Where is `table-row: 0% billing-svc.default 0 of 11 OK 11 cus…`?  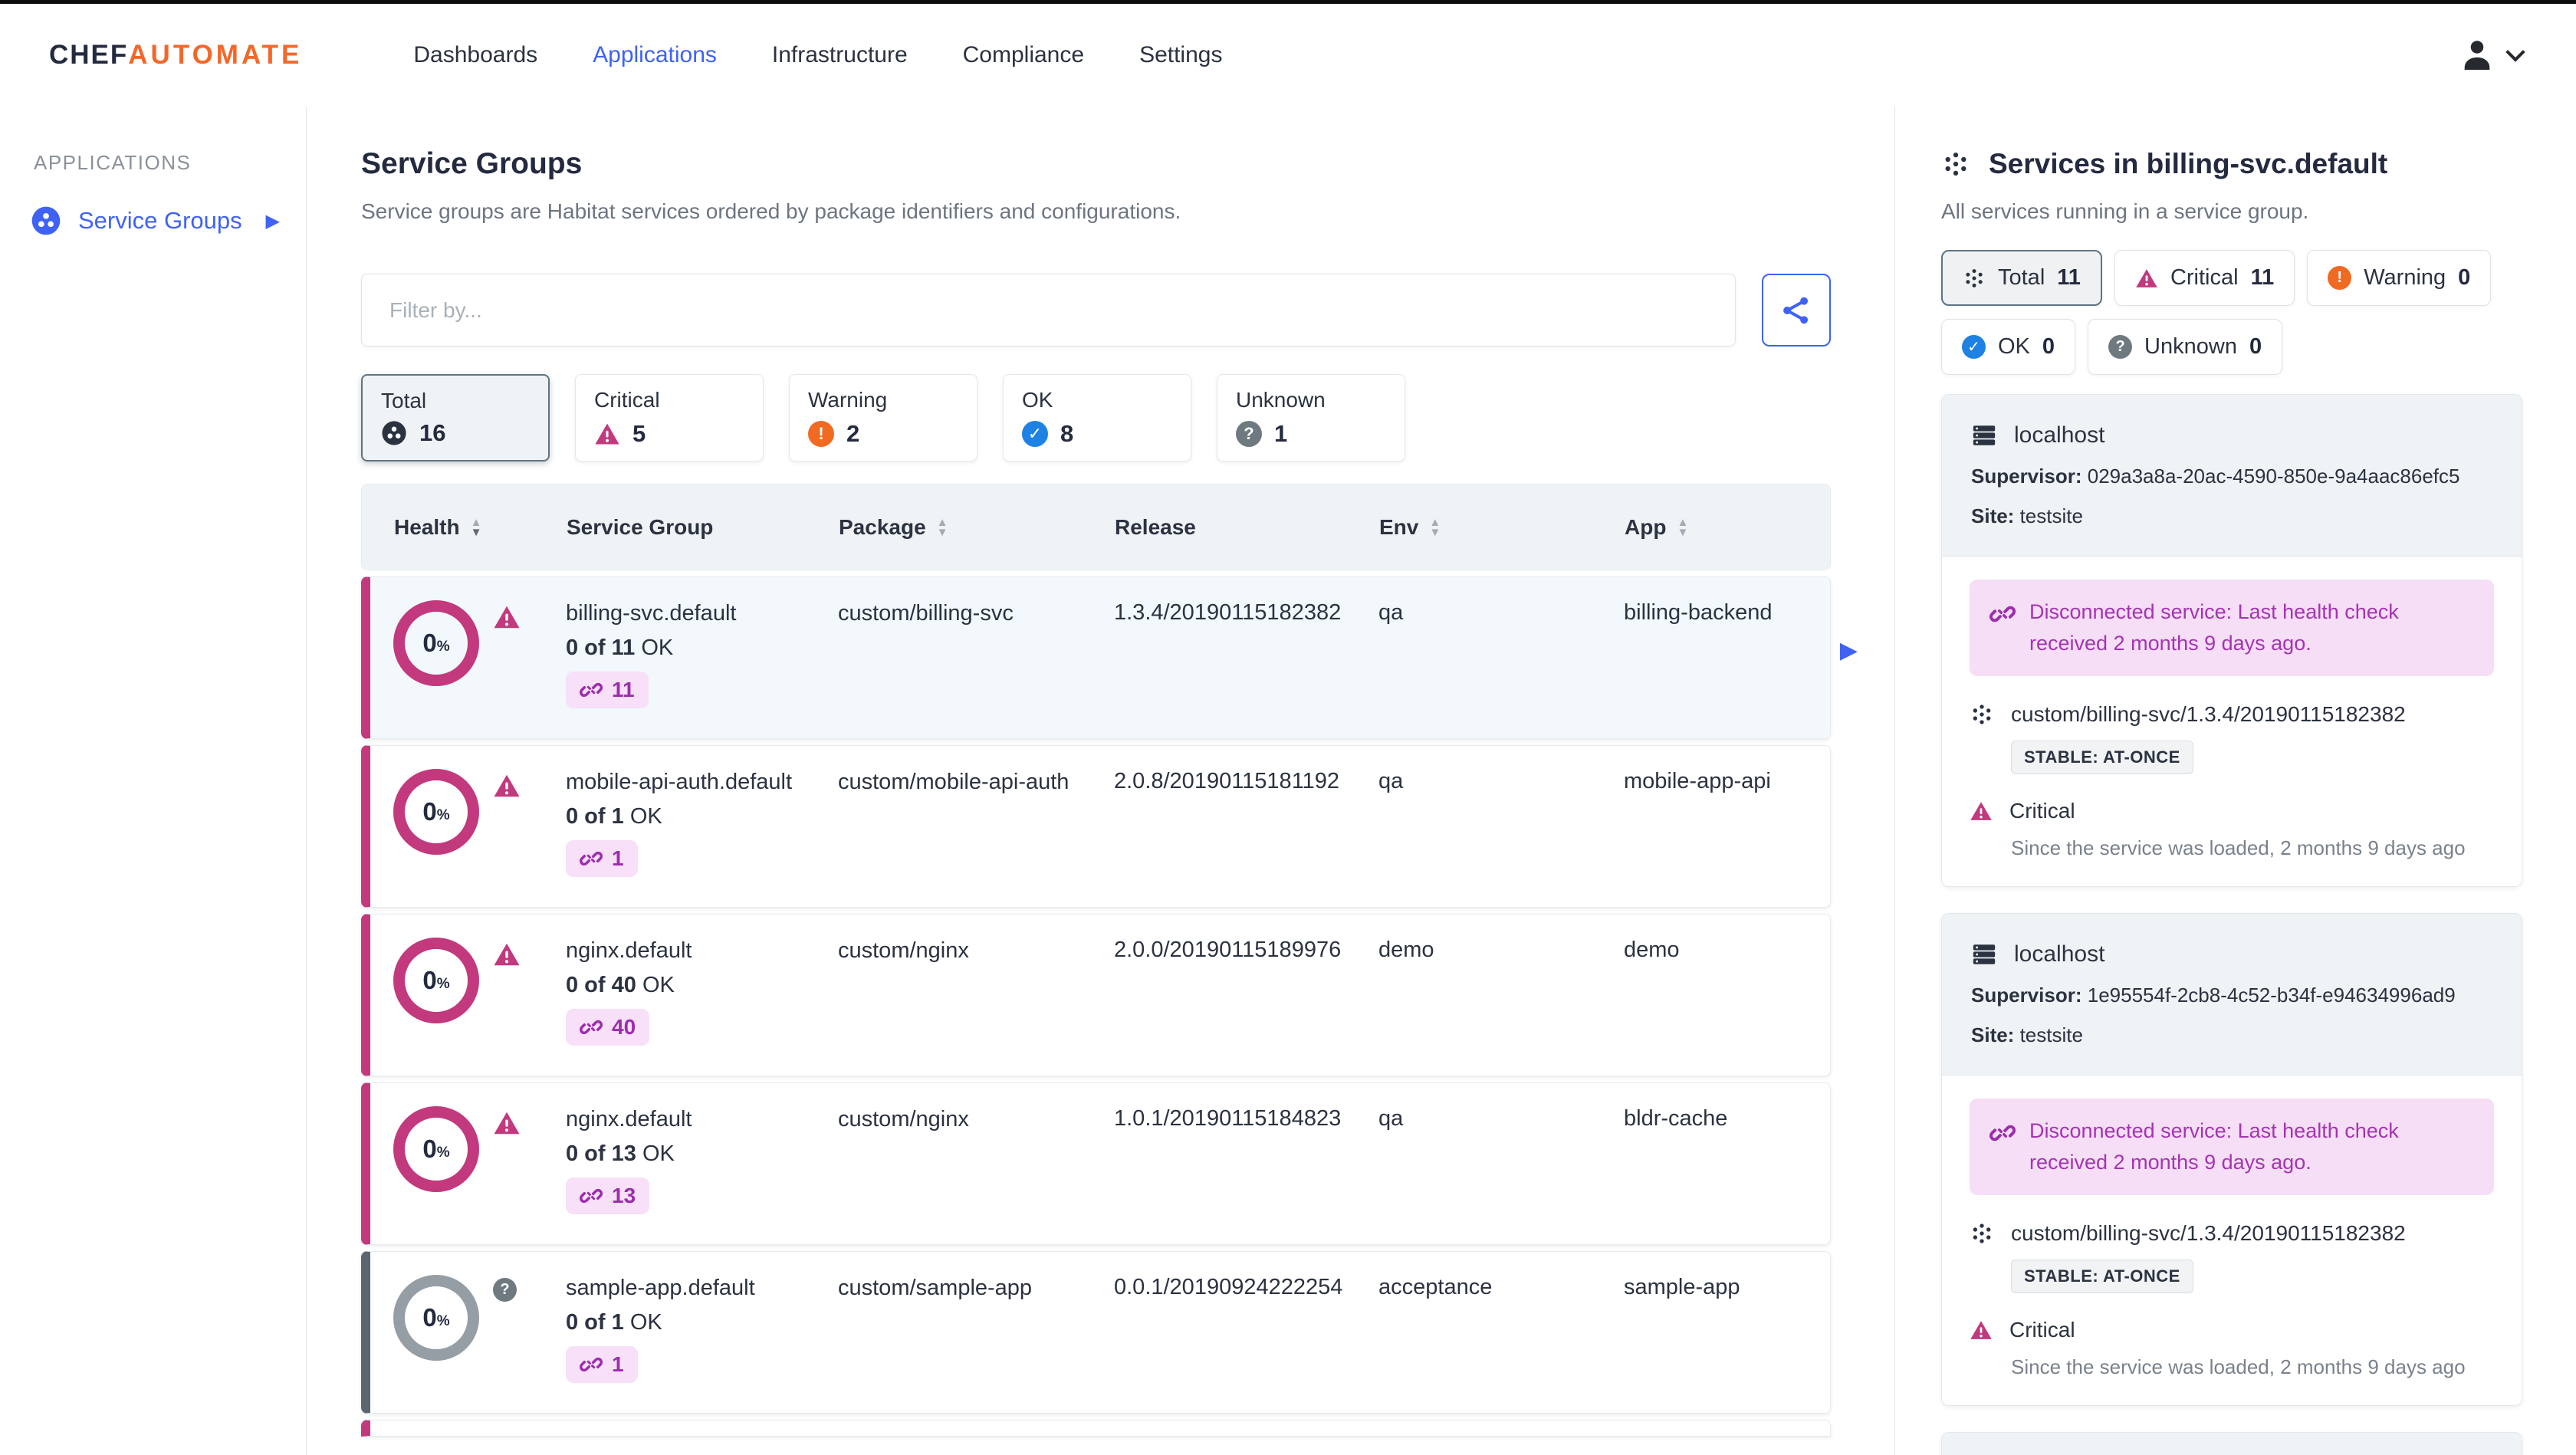
table-row: 0% billing-svc.default 0 of 11 OK 11 cus… is located at coordinates (1096, 657).